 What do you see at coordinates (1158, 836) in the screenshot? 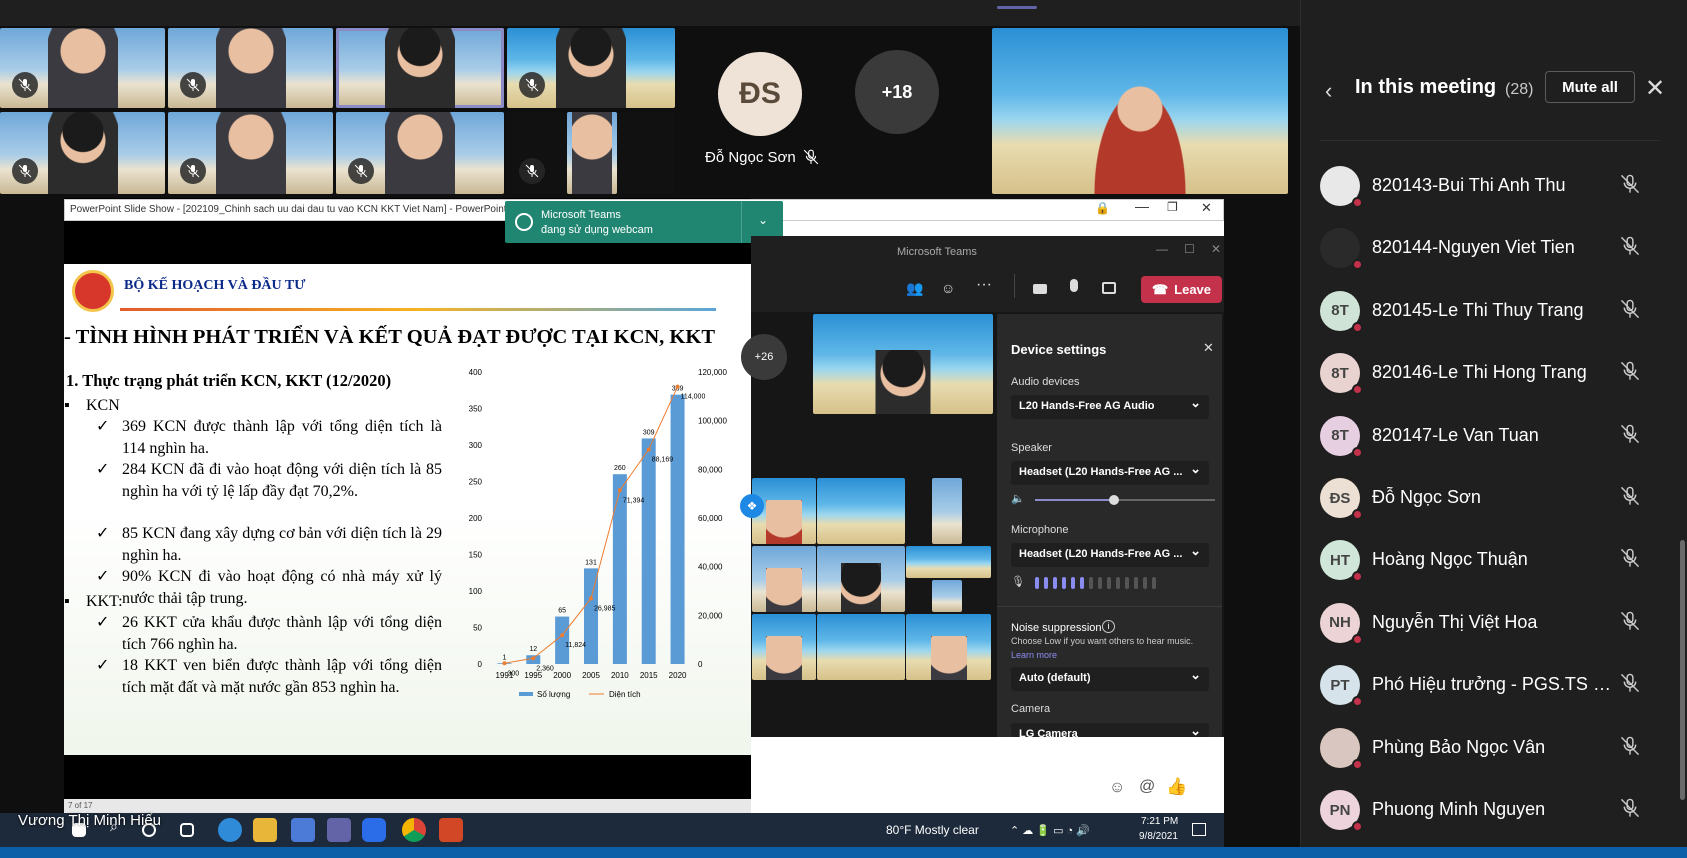
I see `clock-date: 9/8/2021` at bounding box center [1158, 836].